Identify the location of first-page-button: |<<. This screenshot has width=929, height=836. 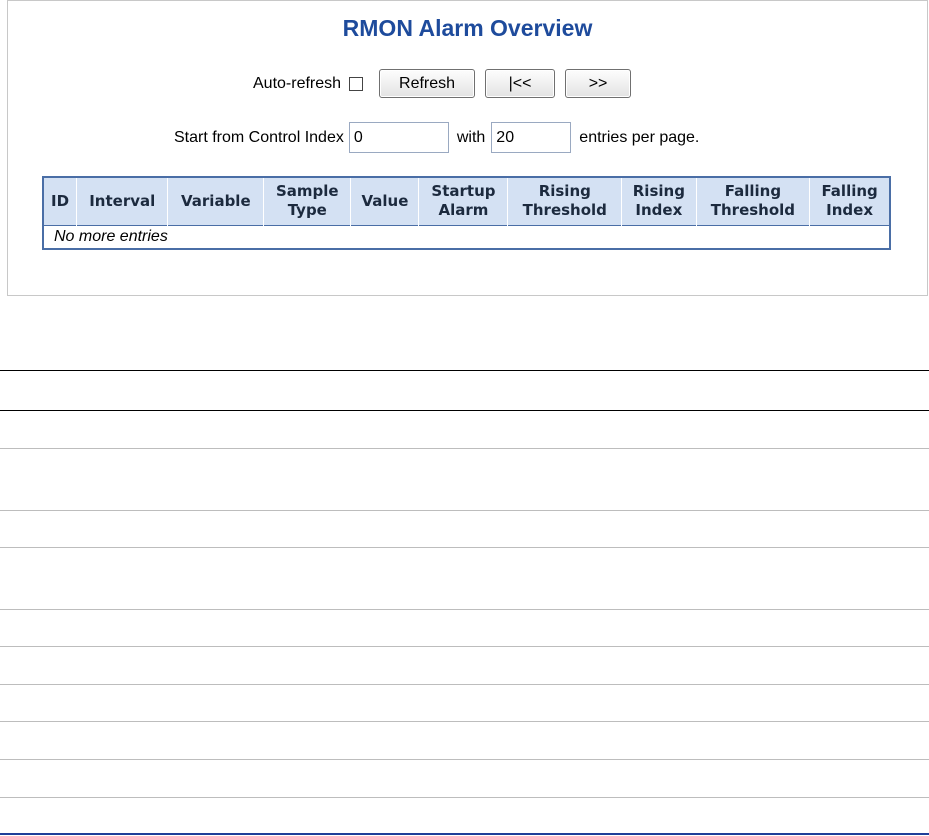
(520, 83).